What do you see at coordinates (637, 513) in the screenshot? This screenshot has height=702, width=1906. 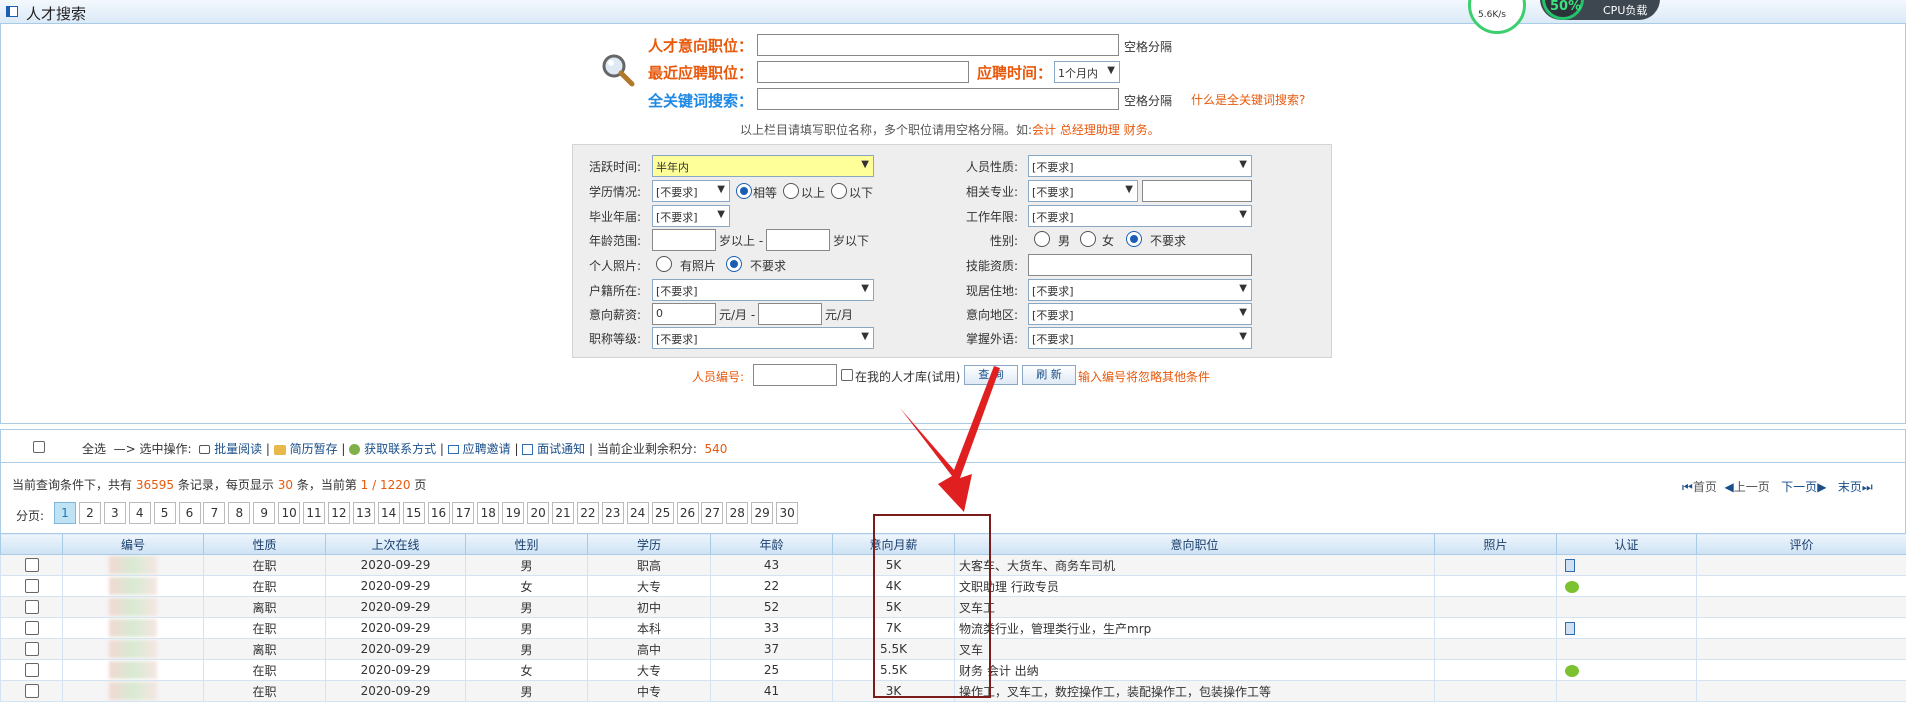 I see `page-number-button: 24` at bounding box center [637, 513].